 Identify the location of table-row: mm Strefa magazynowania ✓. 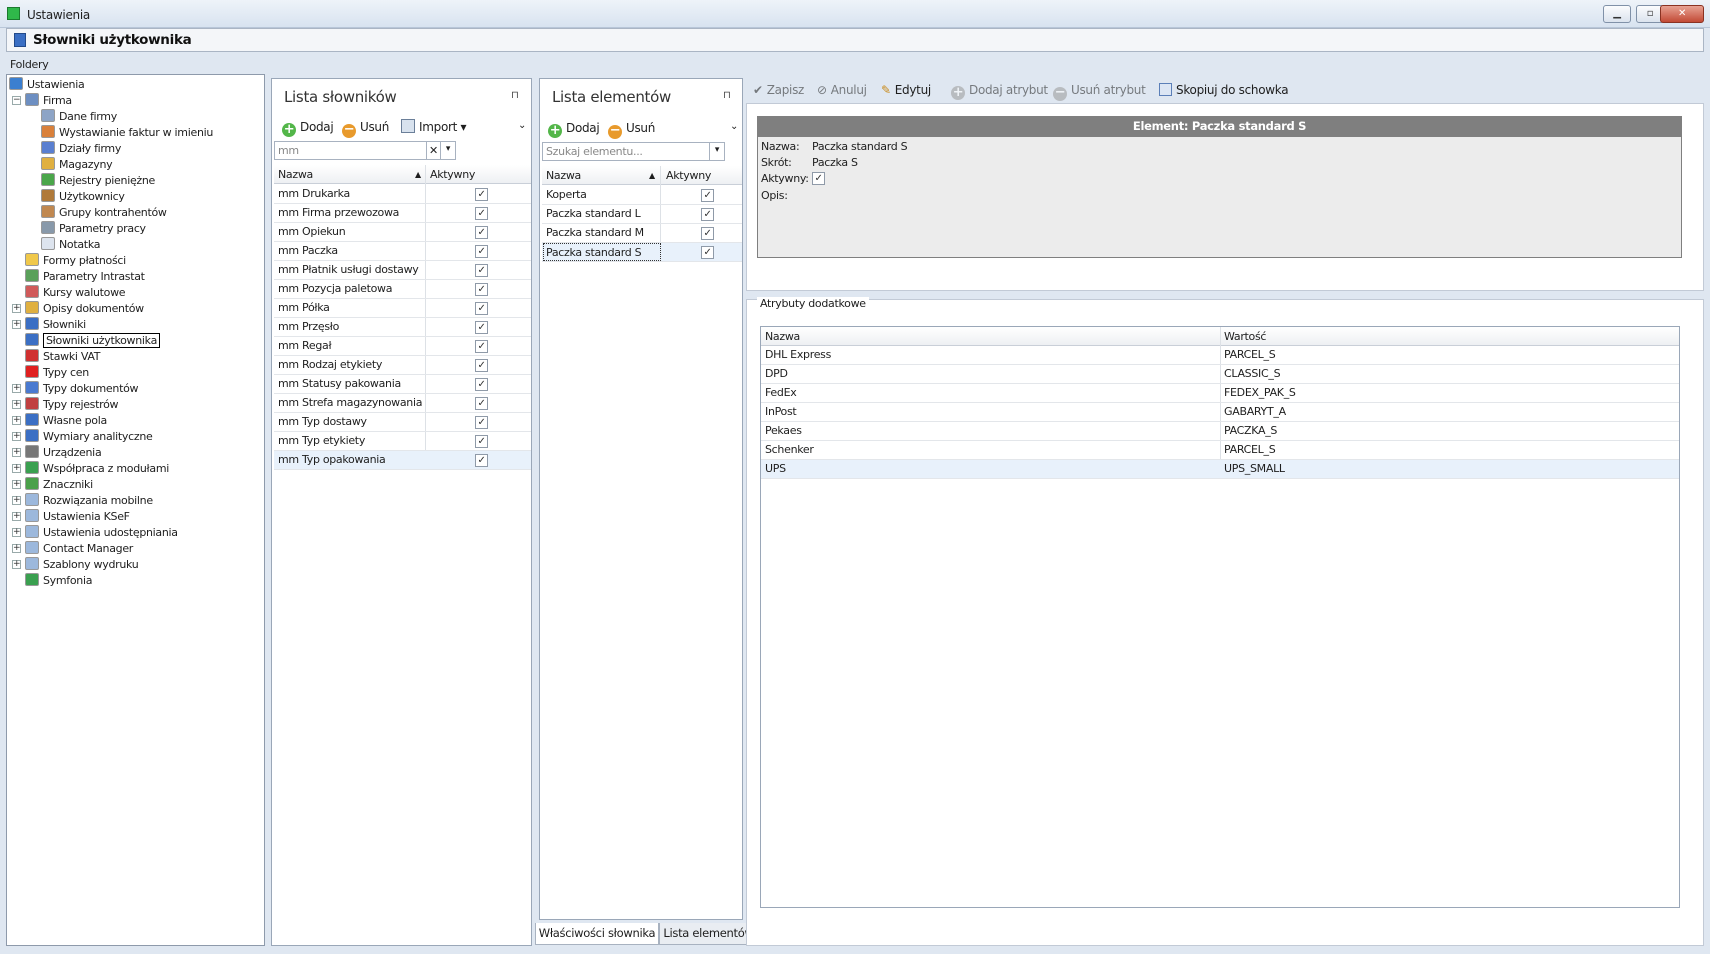
(402, 403).